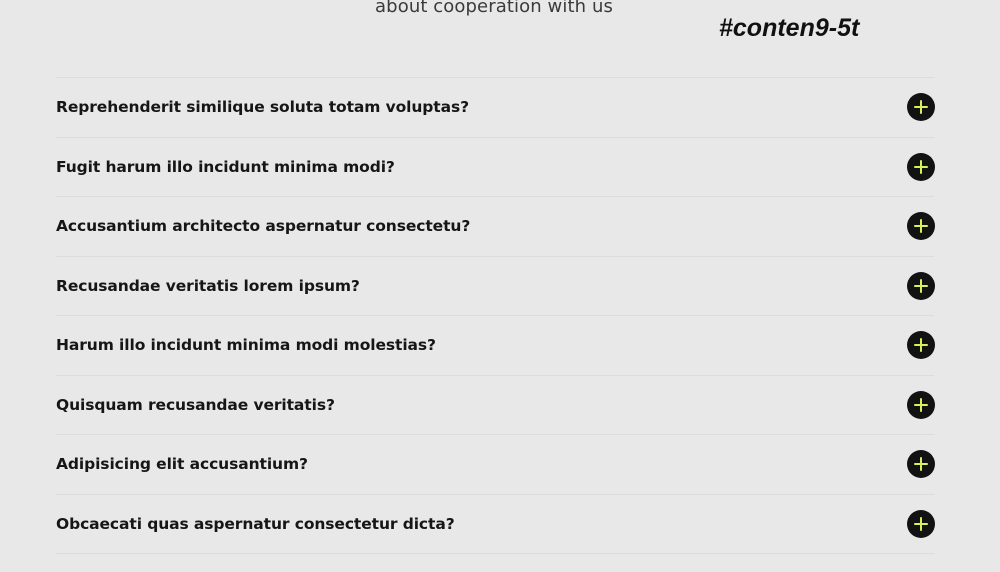  Describe the element at coordinates (495, 167) in the screenshot. I see `faq-item: Fugit harum illo incidunt minima modi?` at that location.